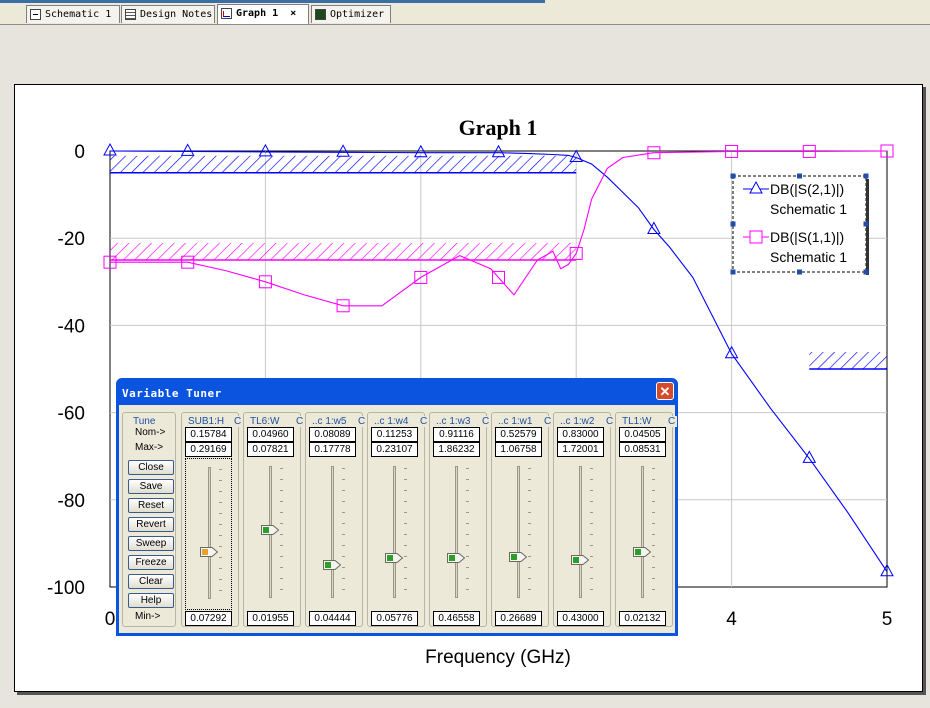  Describe the element at coordinates (151, 467) in the screenshot. I see `close-button: Close` at that location.